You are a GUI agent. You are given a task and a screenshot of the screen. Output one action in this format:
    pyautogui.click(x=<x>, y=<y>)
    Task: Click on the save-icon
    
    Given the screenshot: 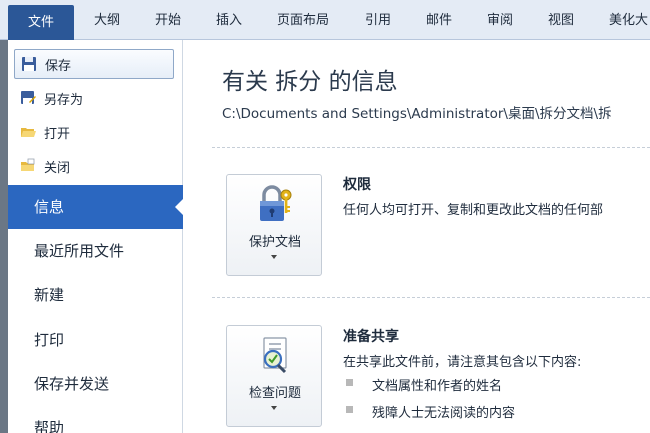 What is the action you would take?
    pyautogui.click(x=29, y=64)
    